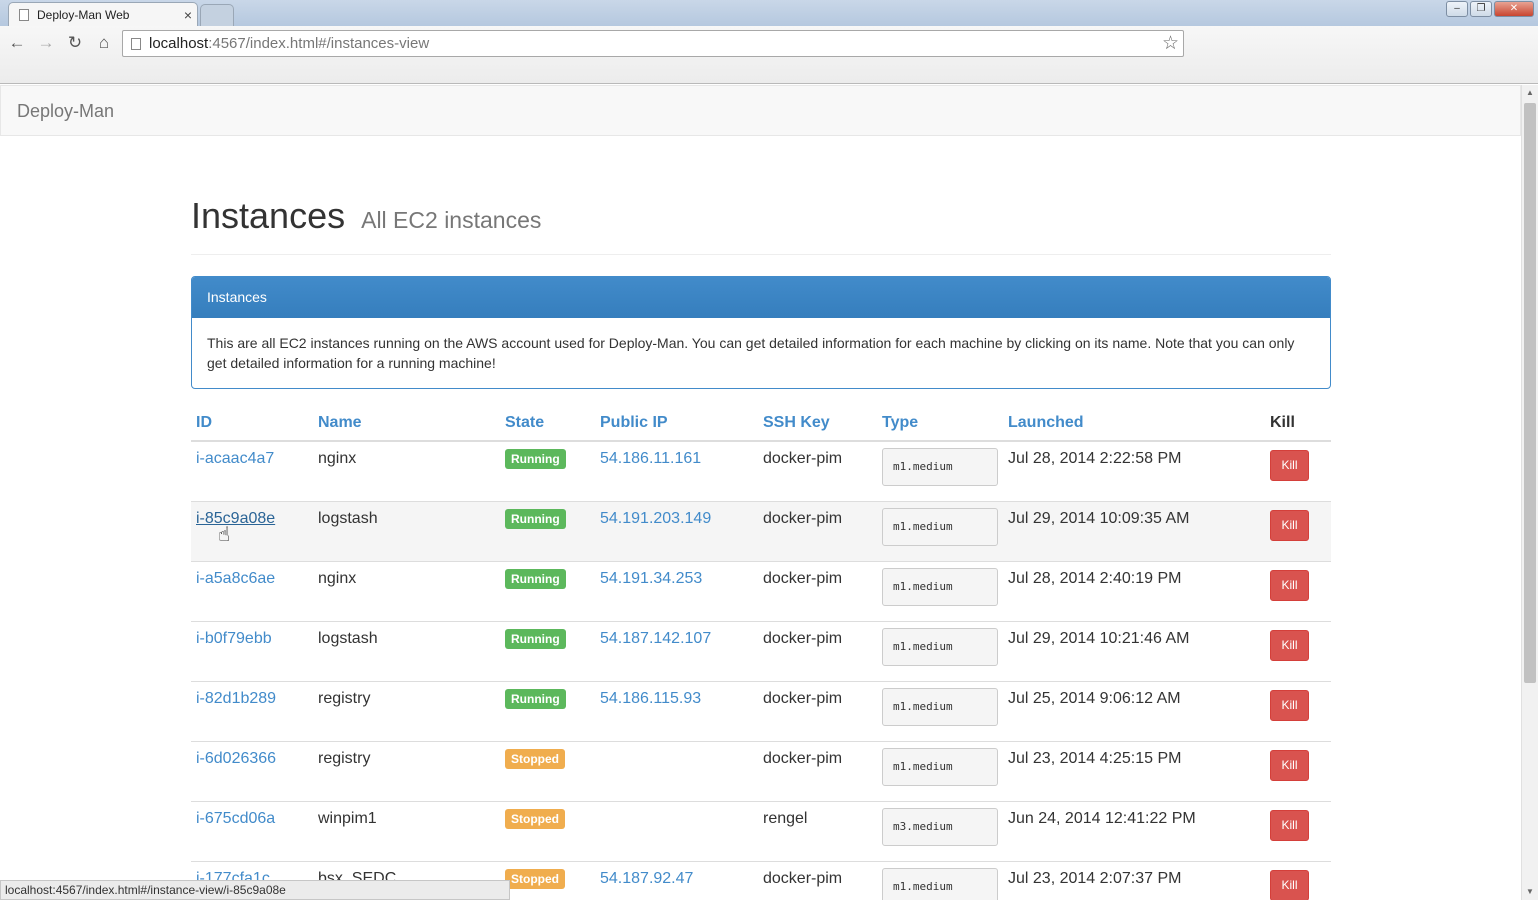  I want to click on cell-name: nginx, so click(406, 590).